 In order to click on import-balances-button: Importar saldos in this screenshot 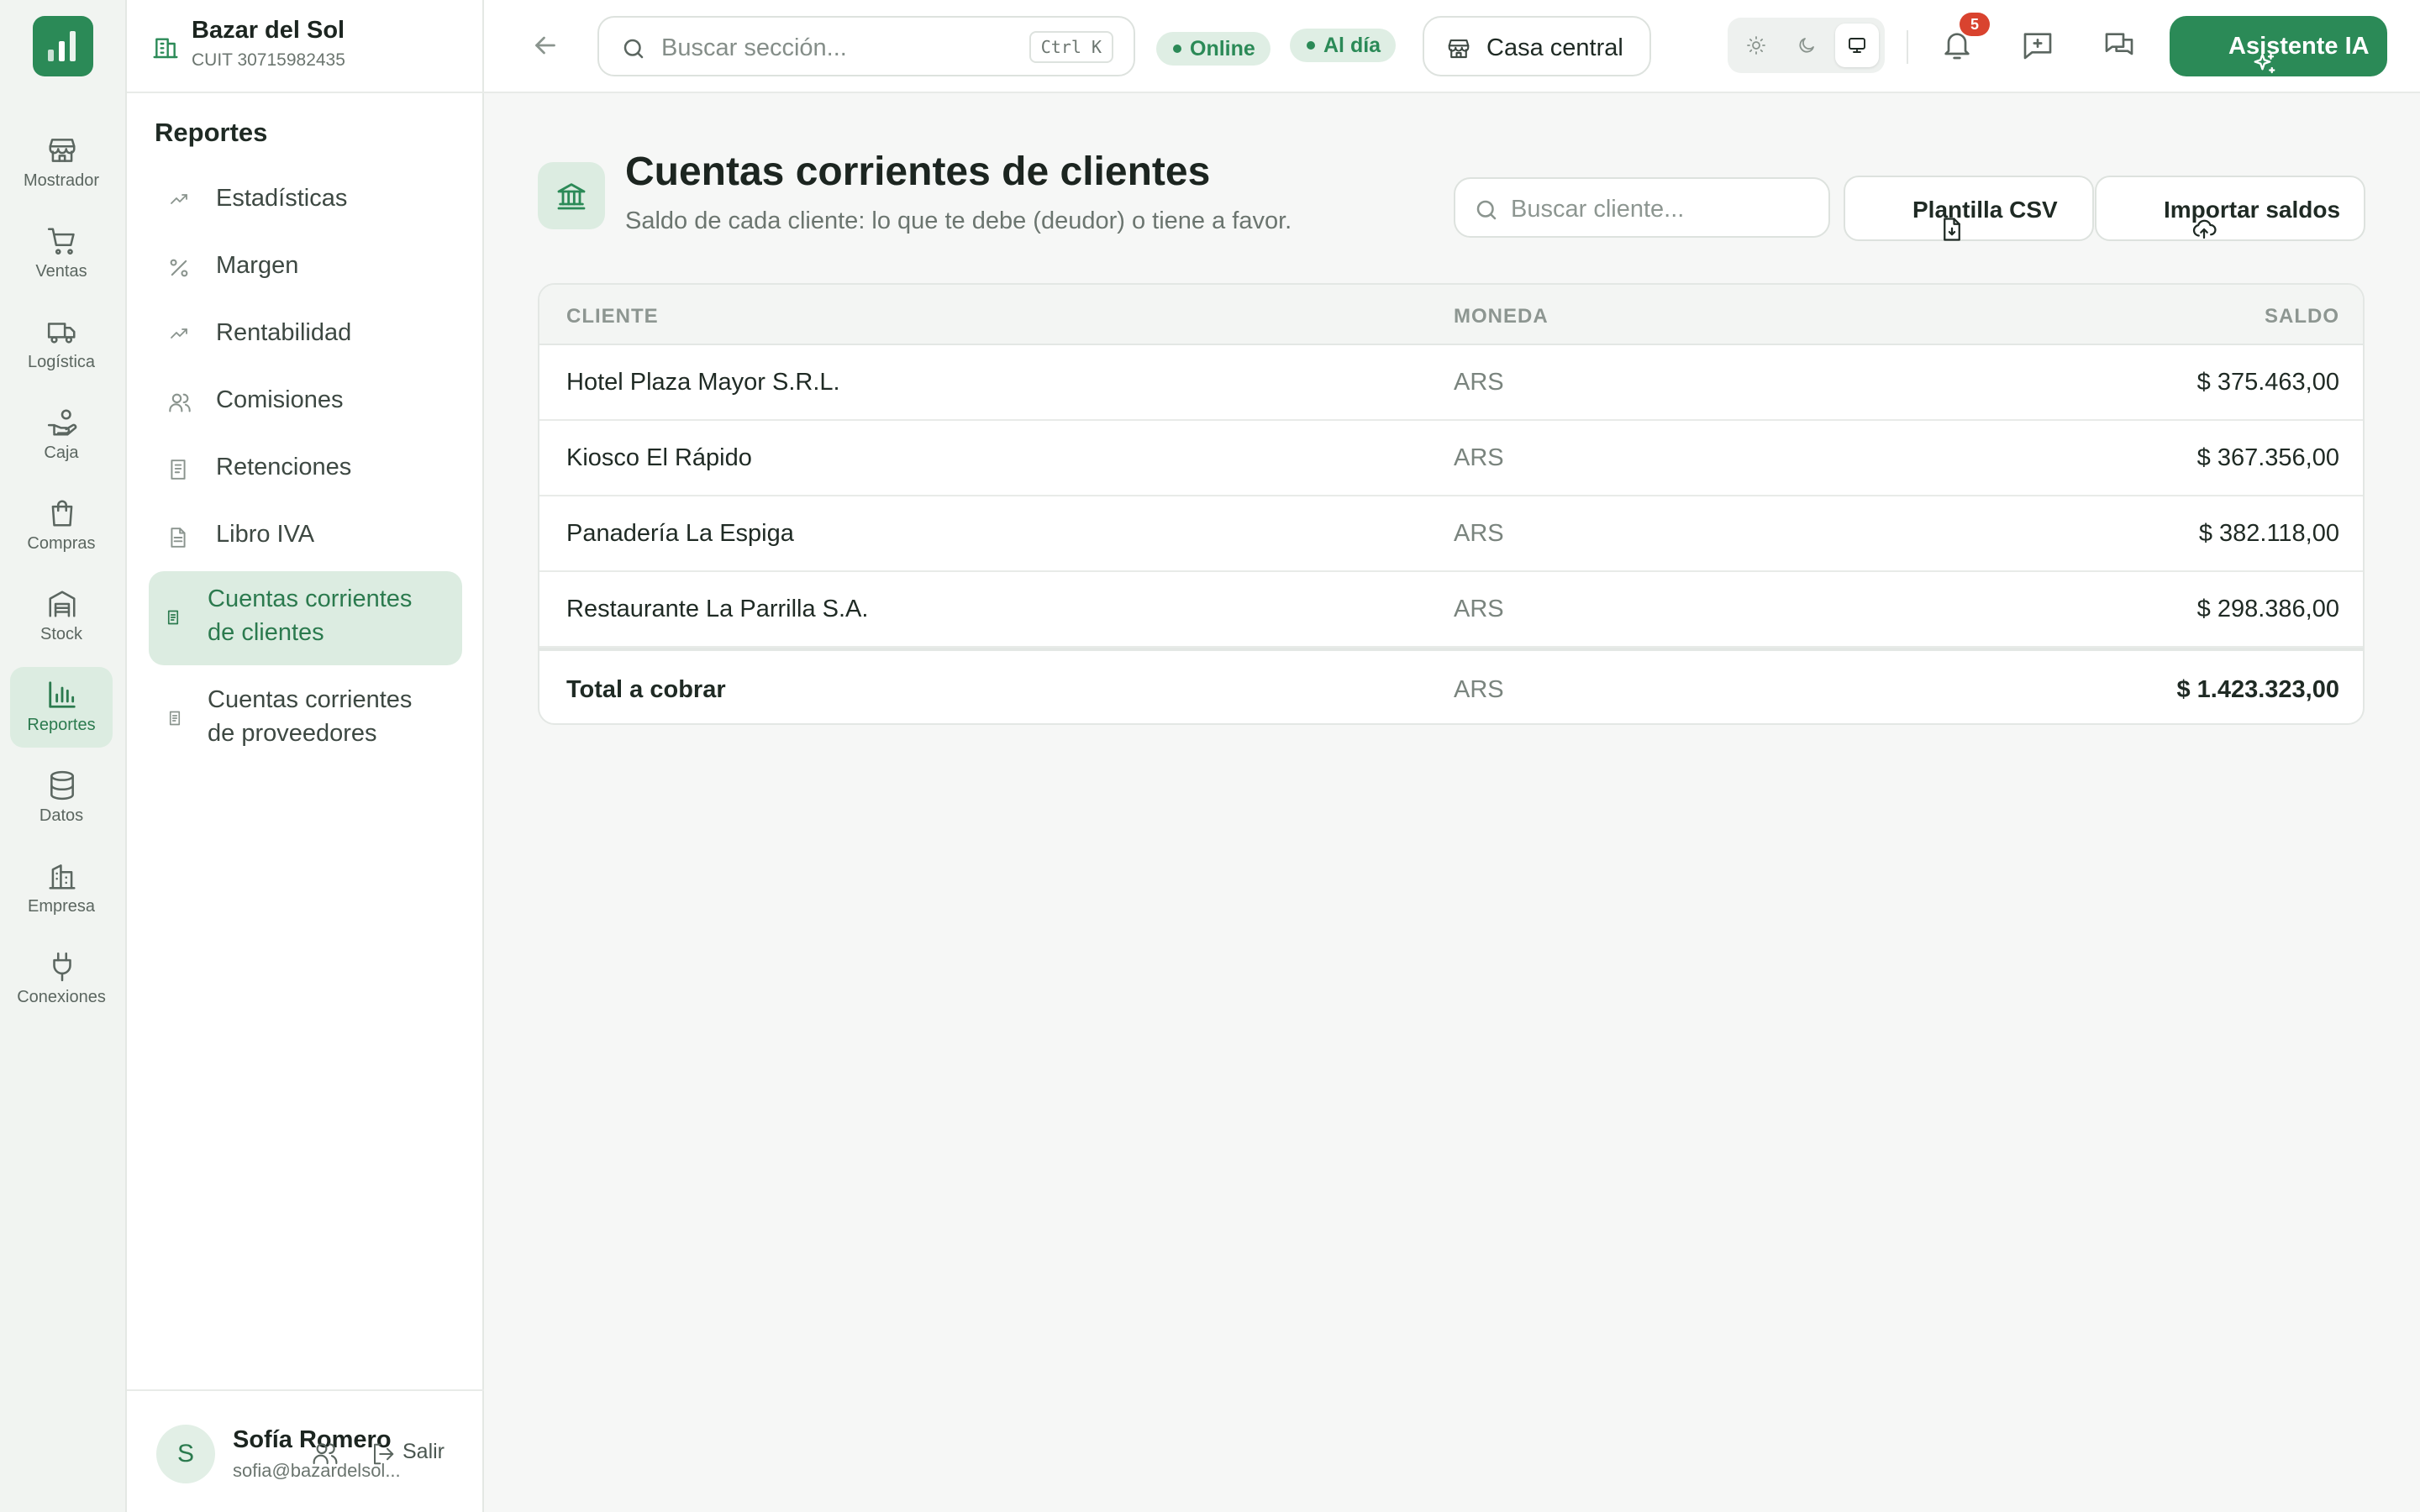, I will do `click(2230, 208)`.